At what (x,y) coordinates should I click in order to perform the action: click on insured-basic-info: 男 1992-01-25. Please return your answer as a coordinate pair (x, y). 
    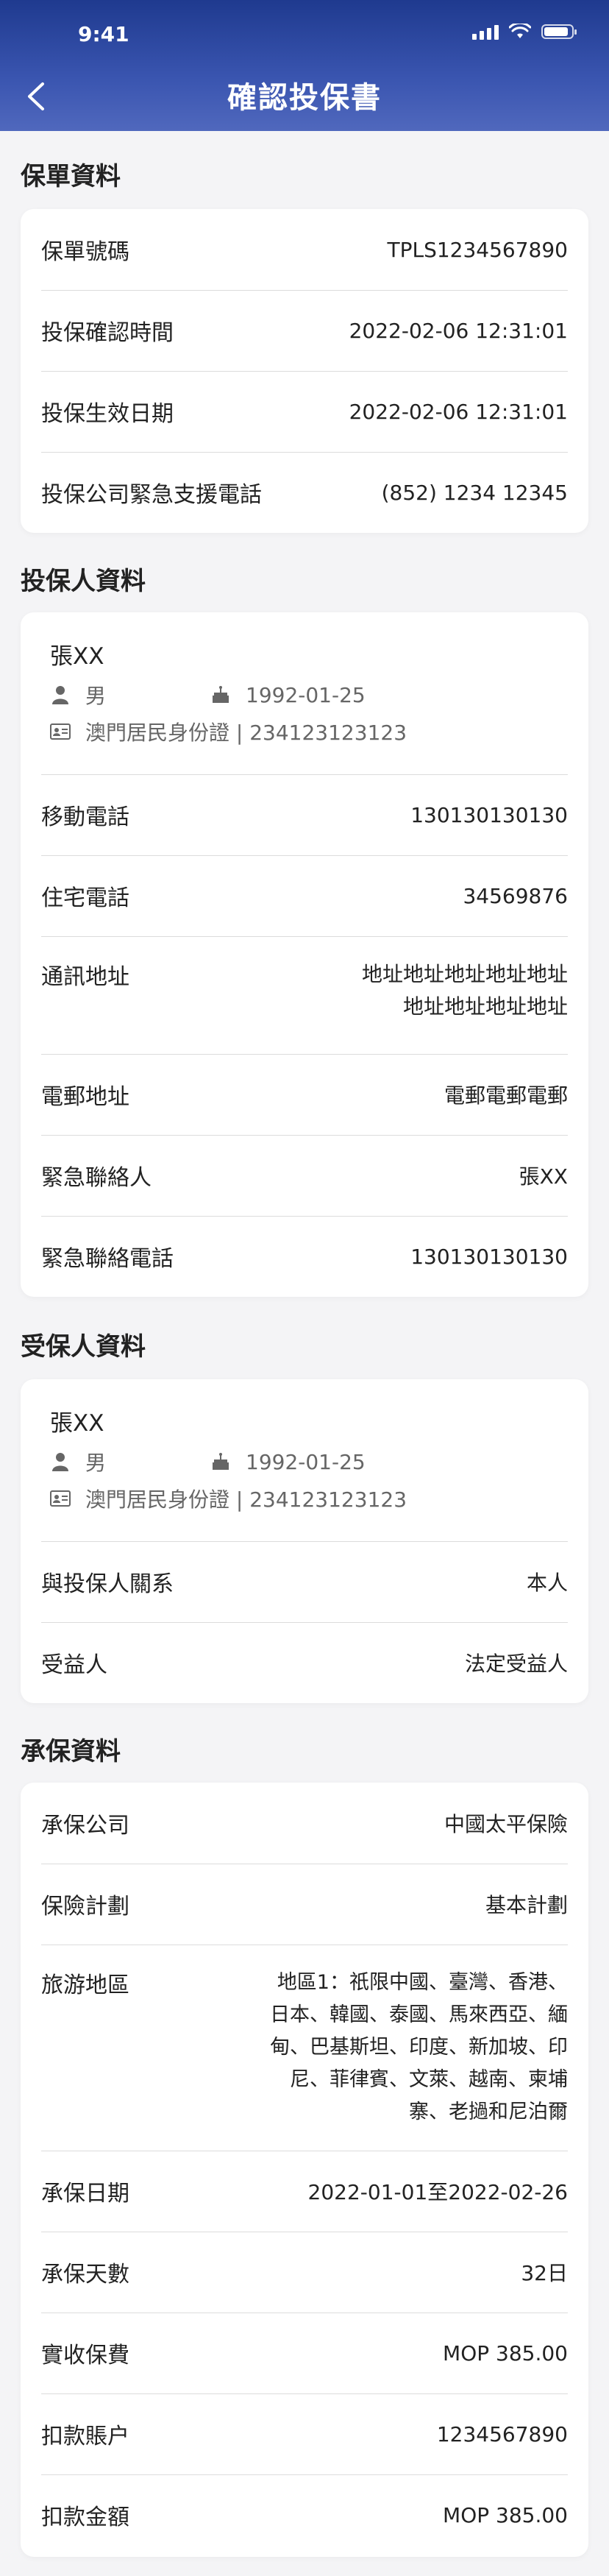
    Looking at the image, I should click on (208, 1461).